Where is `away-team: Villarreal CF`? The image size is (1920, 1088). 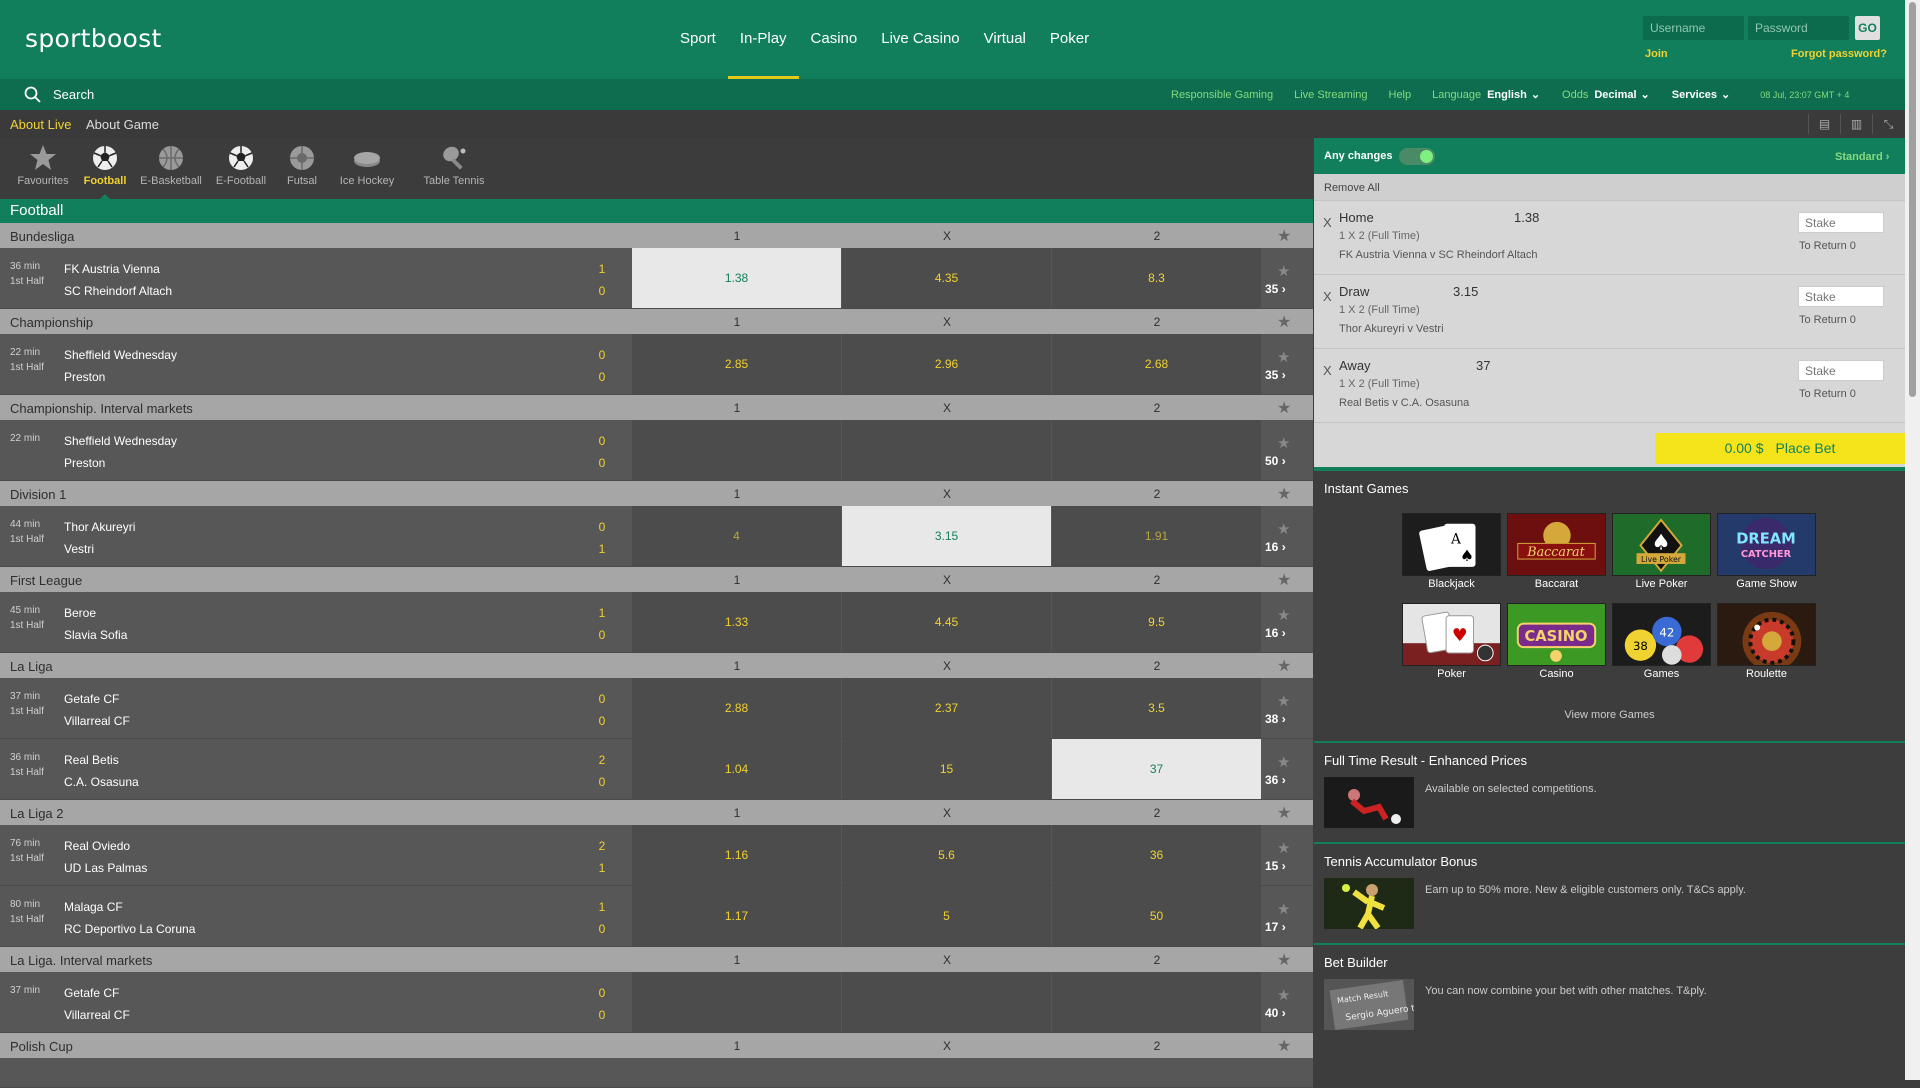
away-team: Villarreal CF is located at coordinates (97, 1015).